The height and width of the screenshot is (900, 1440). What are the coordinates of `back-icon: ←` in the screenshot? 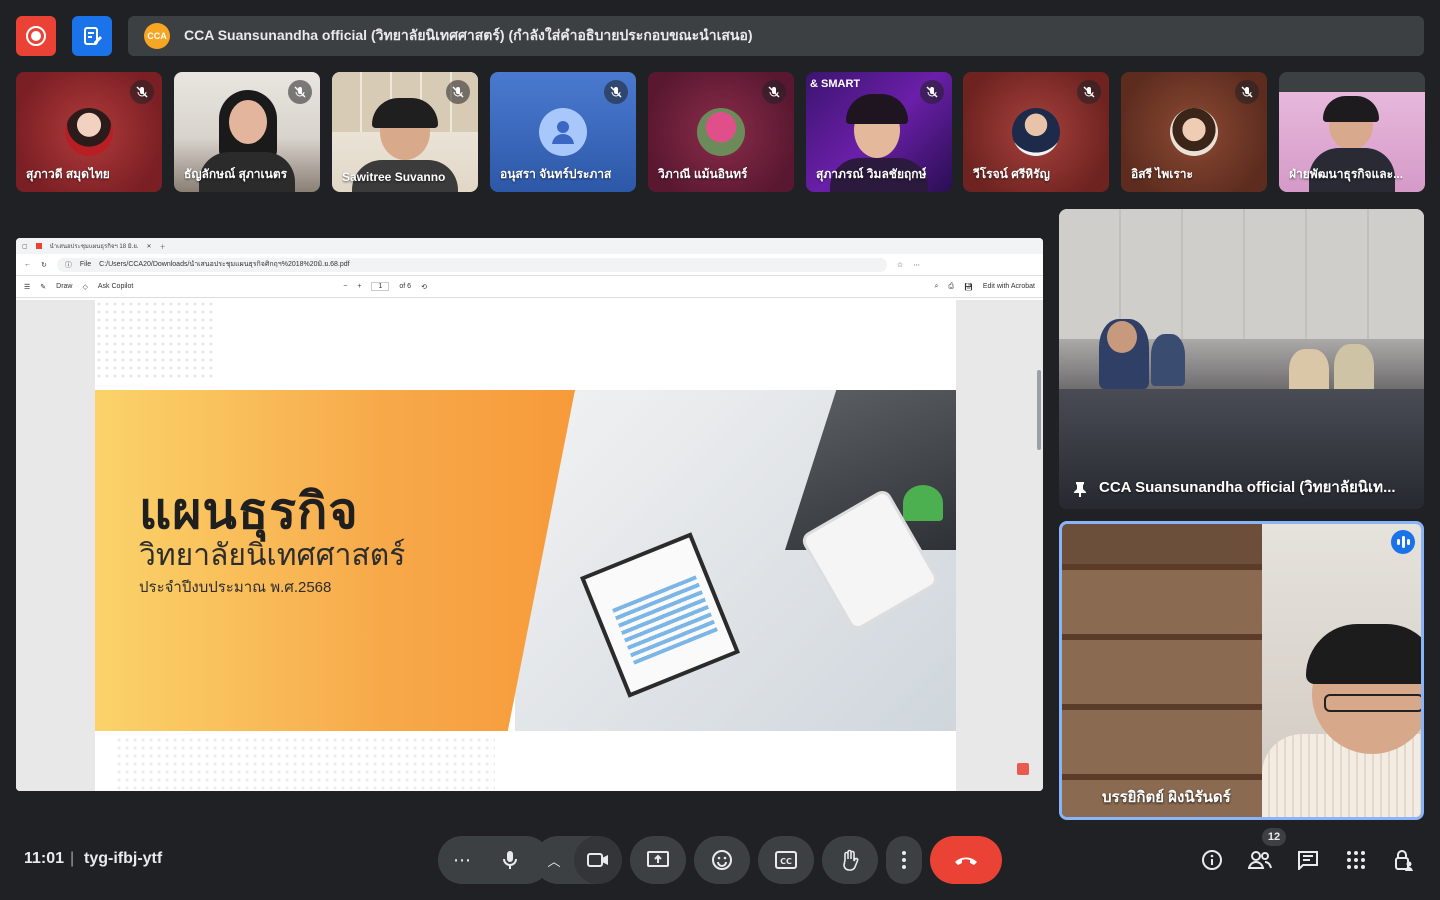 It's located at (27, 264).